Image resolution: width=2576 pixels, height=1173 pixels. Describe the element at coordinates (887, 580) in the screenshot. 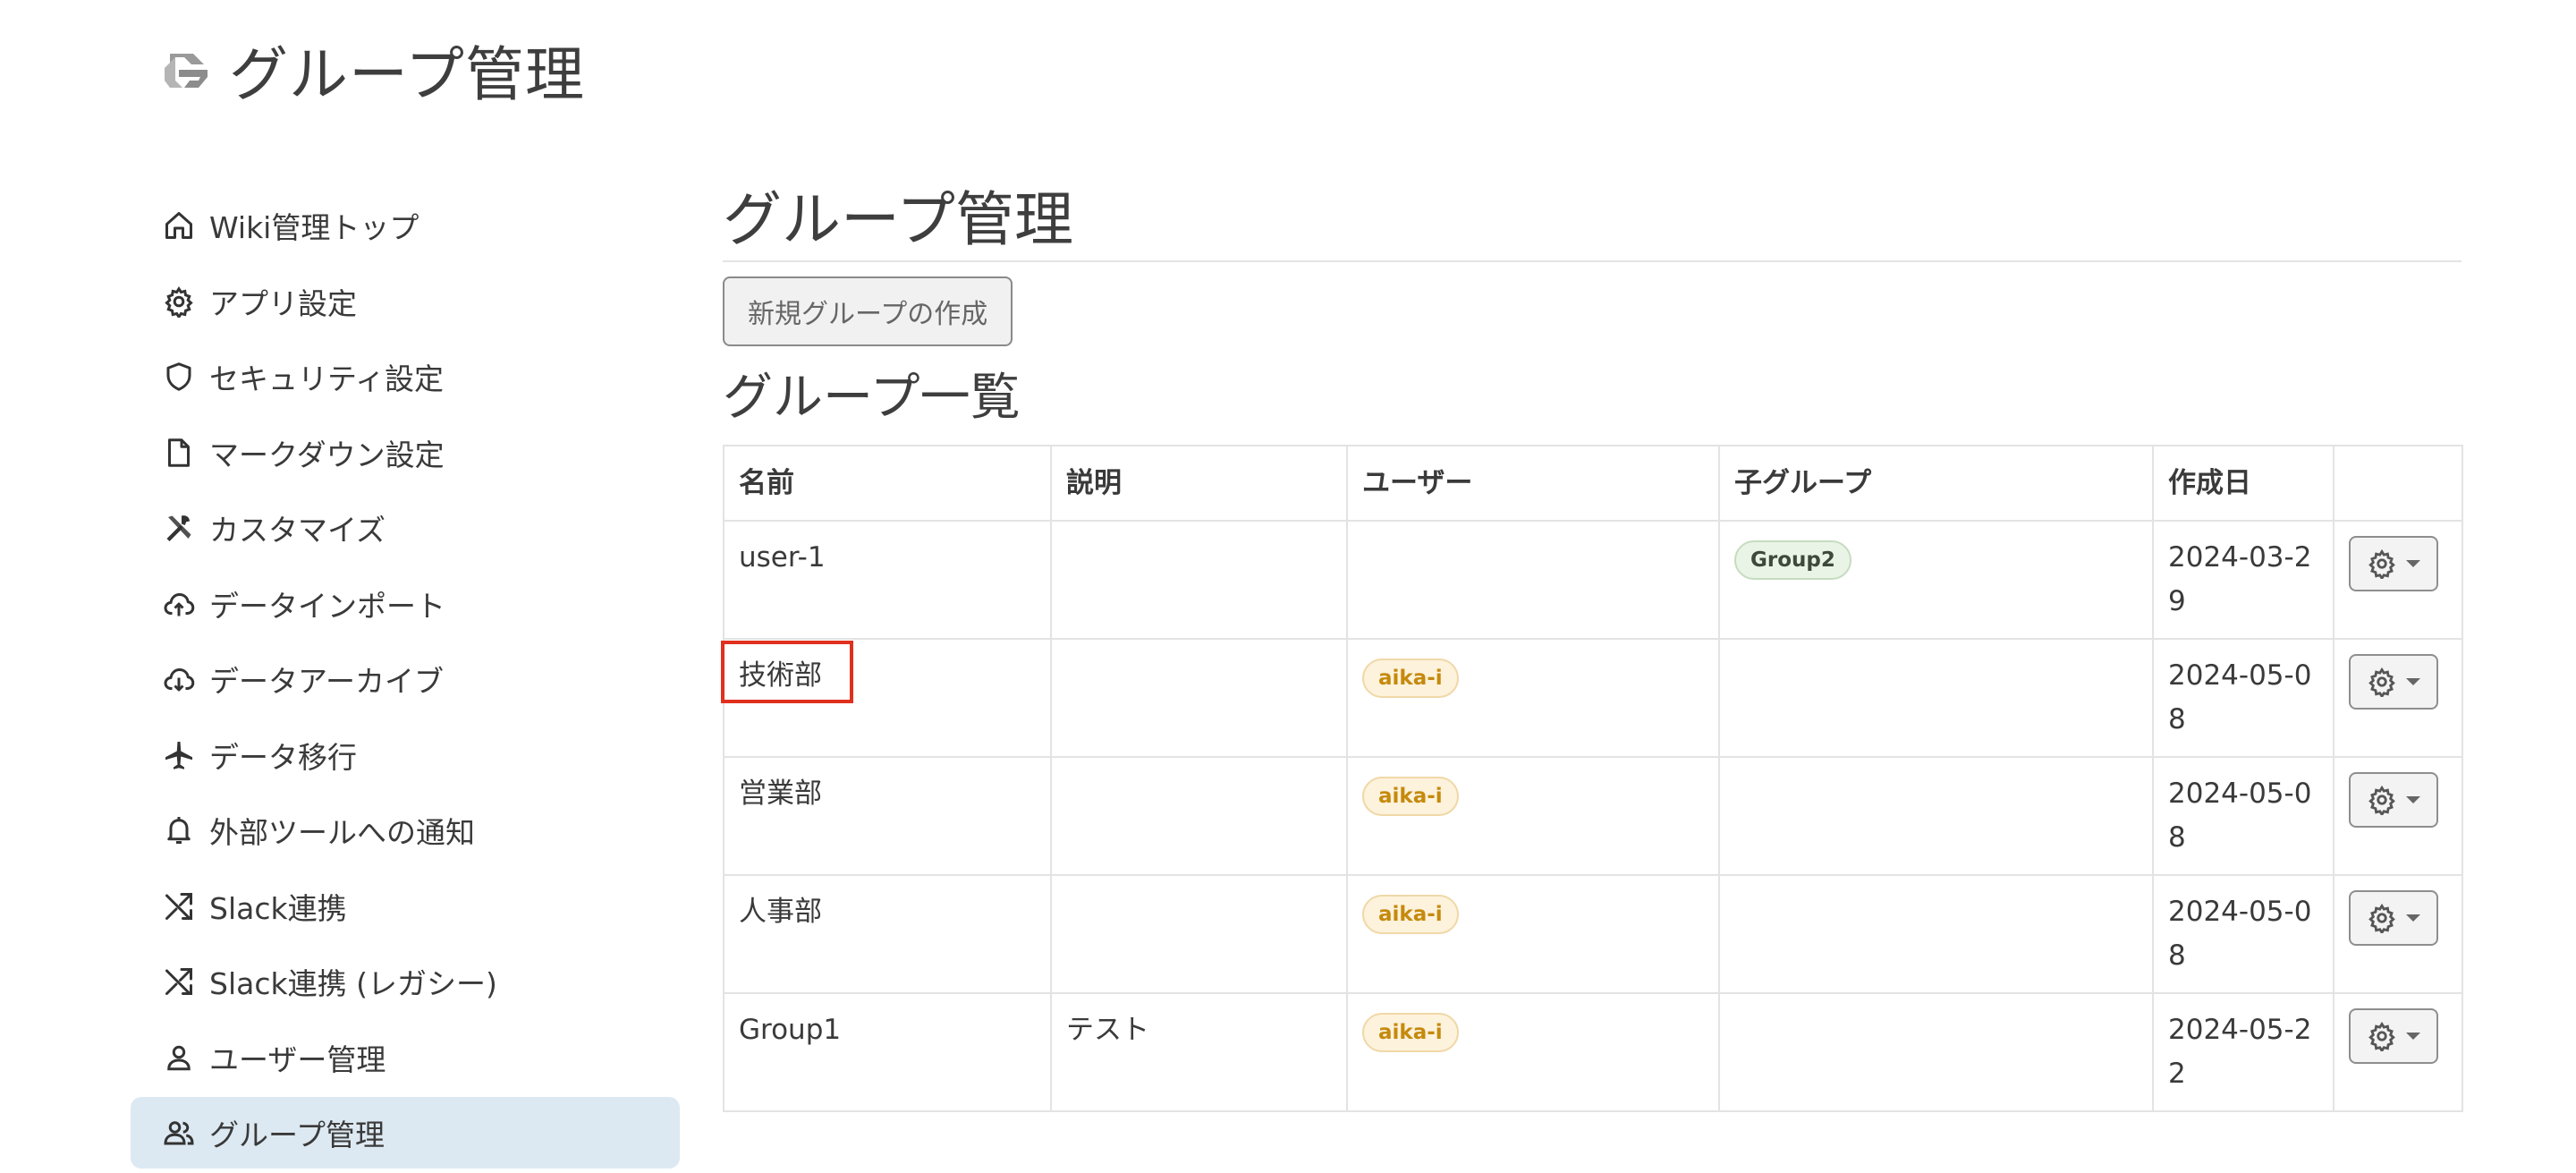

I see `group-name: user-1` at that location.